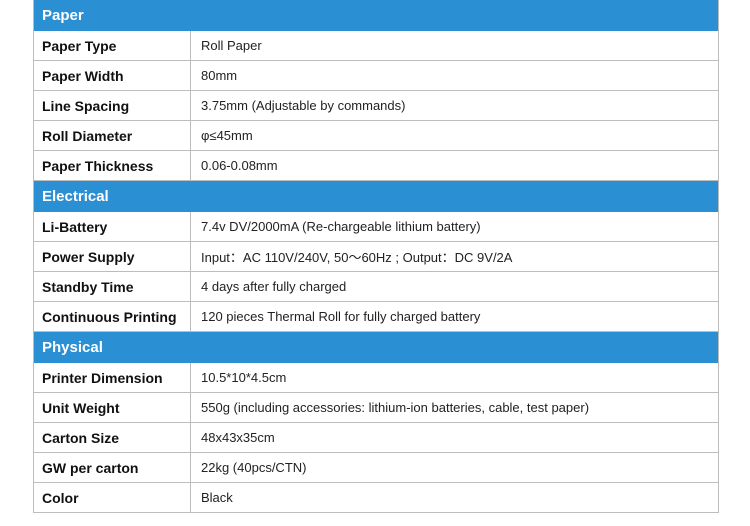 The image size is (750, 526). Describe the element at coordinates (217, 497) in the screenshot. I see `row-value: Black` at that location.